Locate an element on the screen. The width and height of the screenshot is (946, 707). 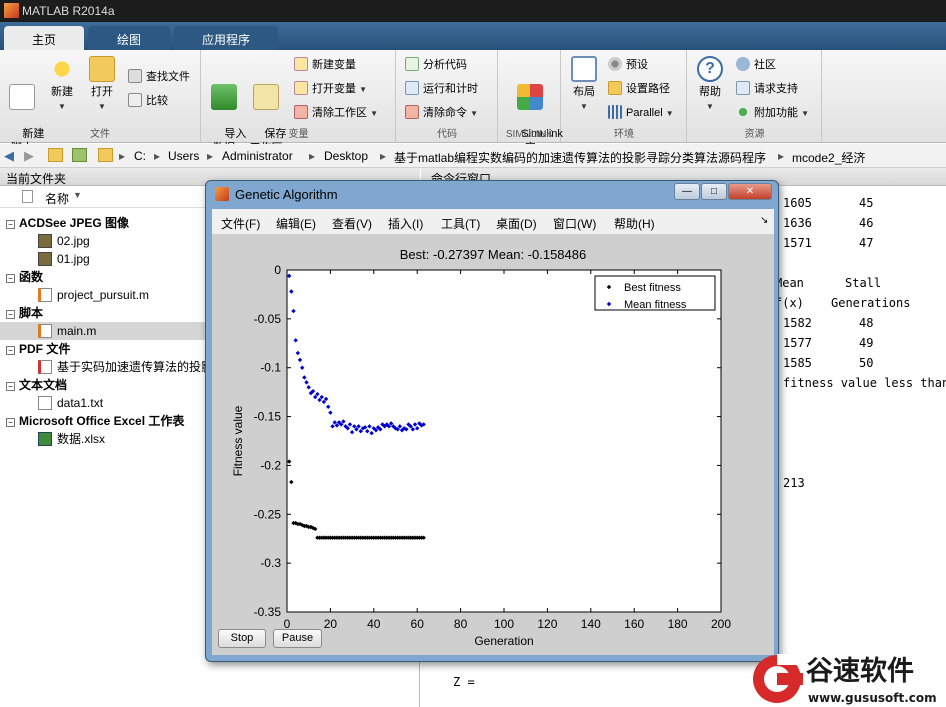
menu-window: 窗口(W) is located at coordinates (574, 223).